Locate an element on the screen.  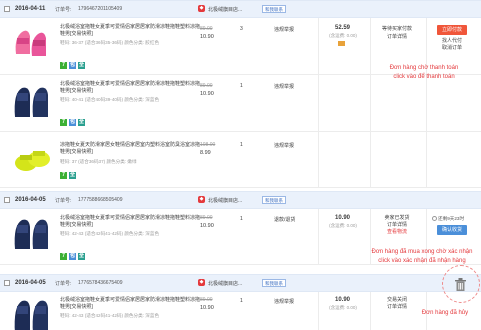
order-date: 2016-04-11 is located at coordinates (30, 9).